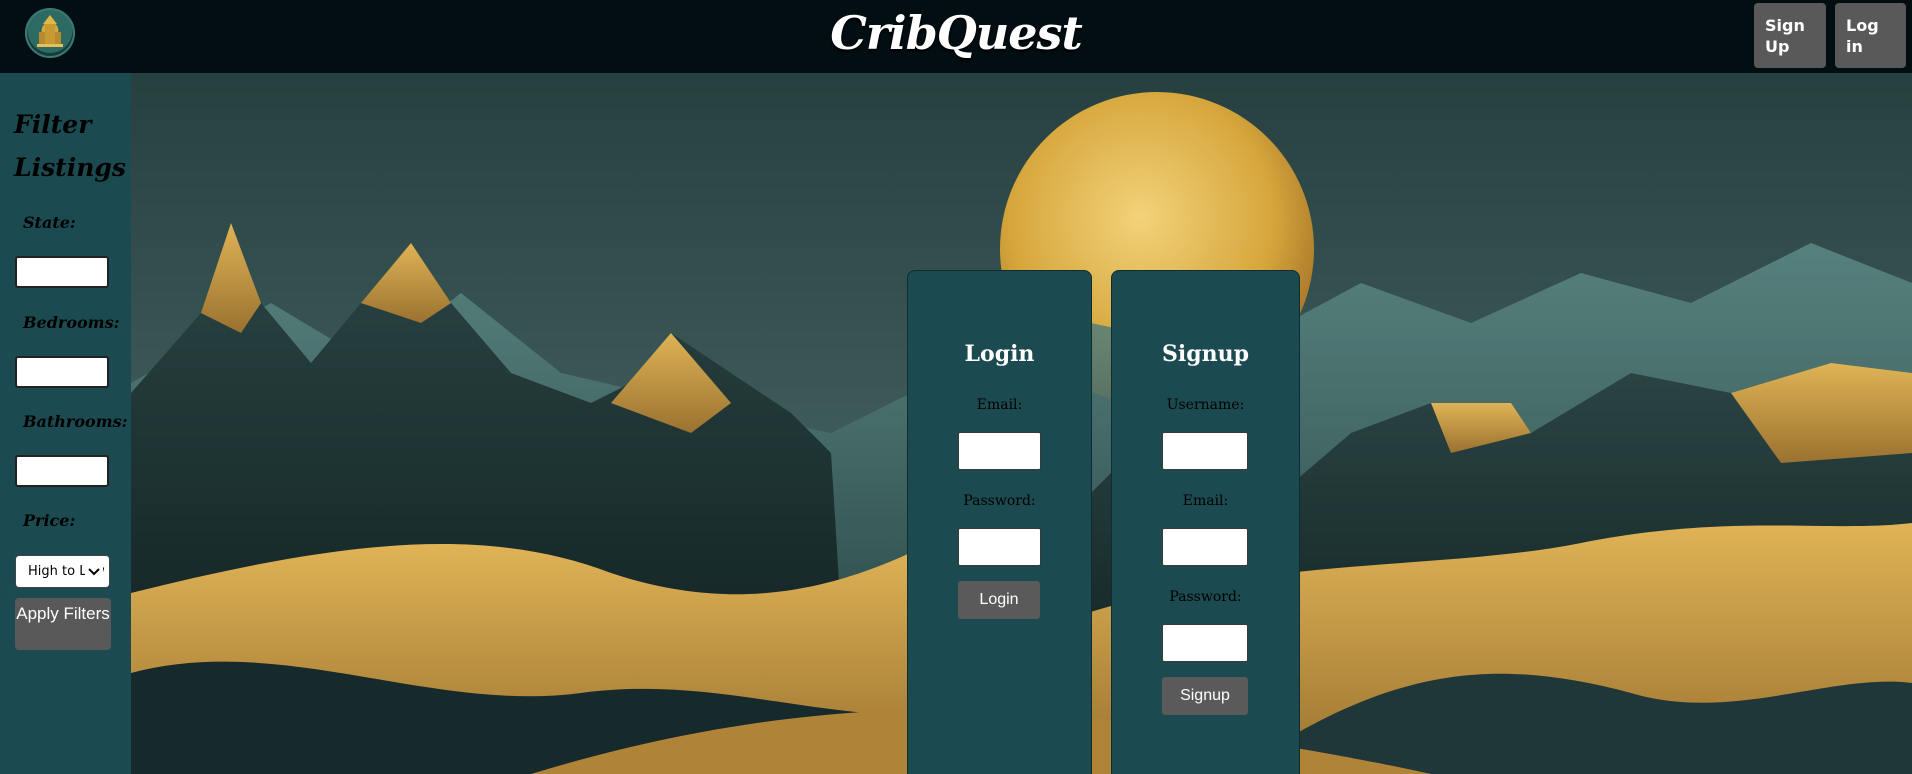 Image resolution: width=1912 pixels, height=774 pixels. What do you see at coordinates (62, 372) in the screenshot?
I see `bedrooms-input` at bounding box center [62, 372].